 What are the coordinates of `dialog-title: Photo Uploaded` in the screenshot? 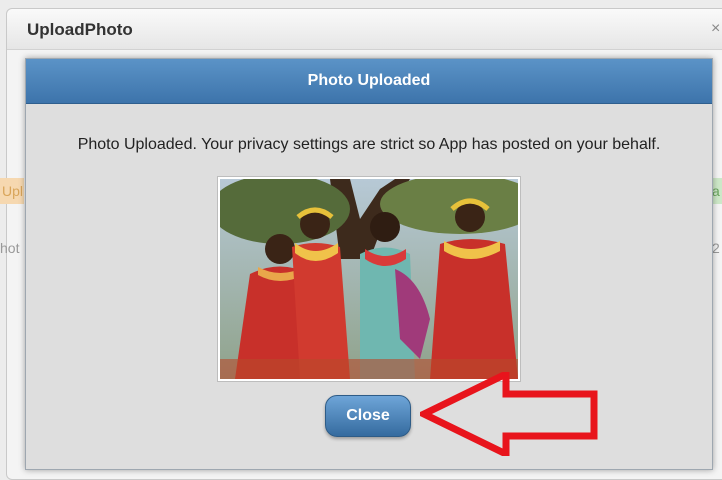 It's located at (369, 80).